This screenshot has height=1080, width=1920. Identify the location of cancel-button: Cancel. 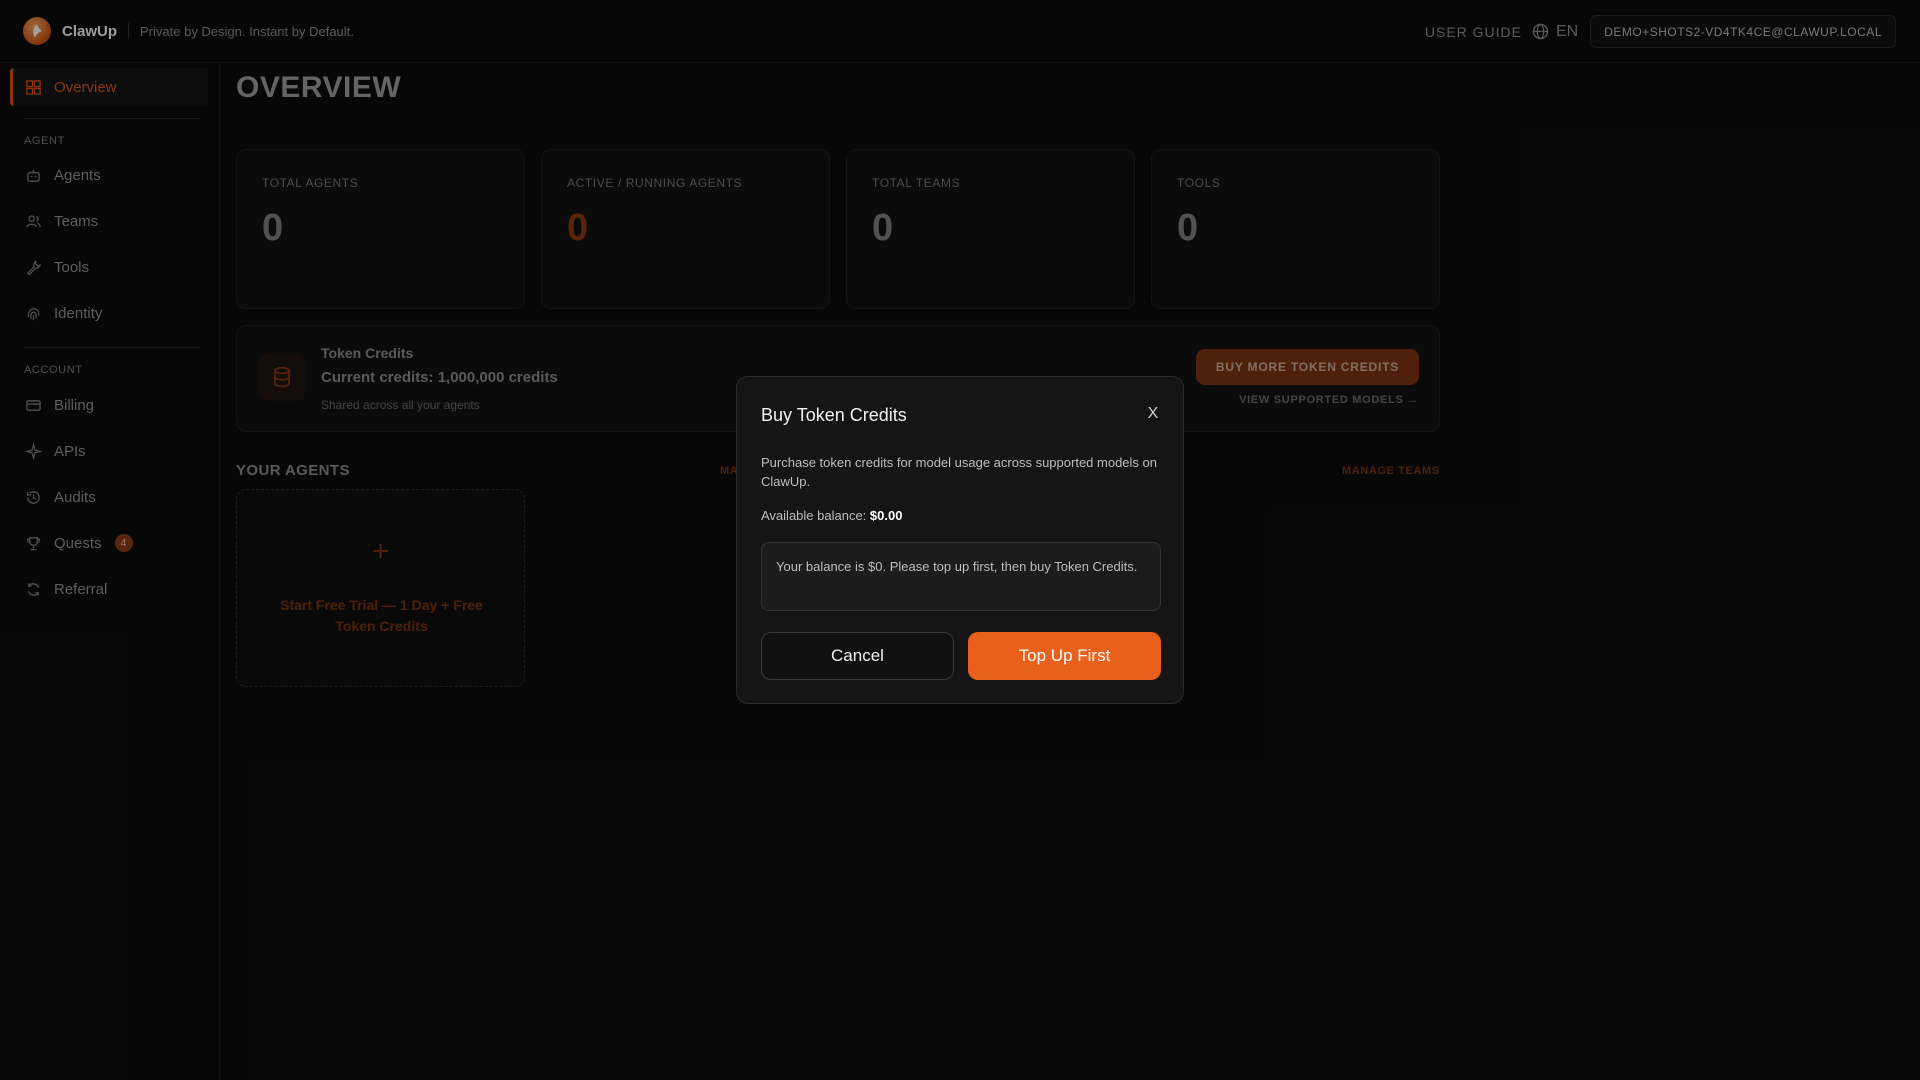
(857, 656).